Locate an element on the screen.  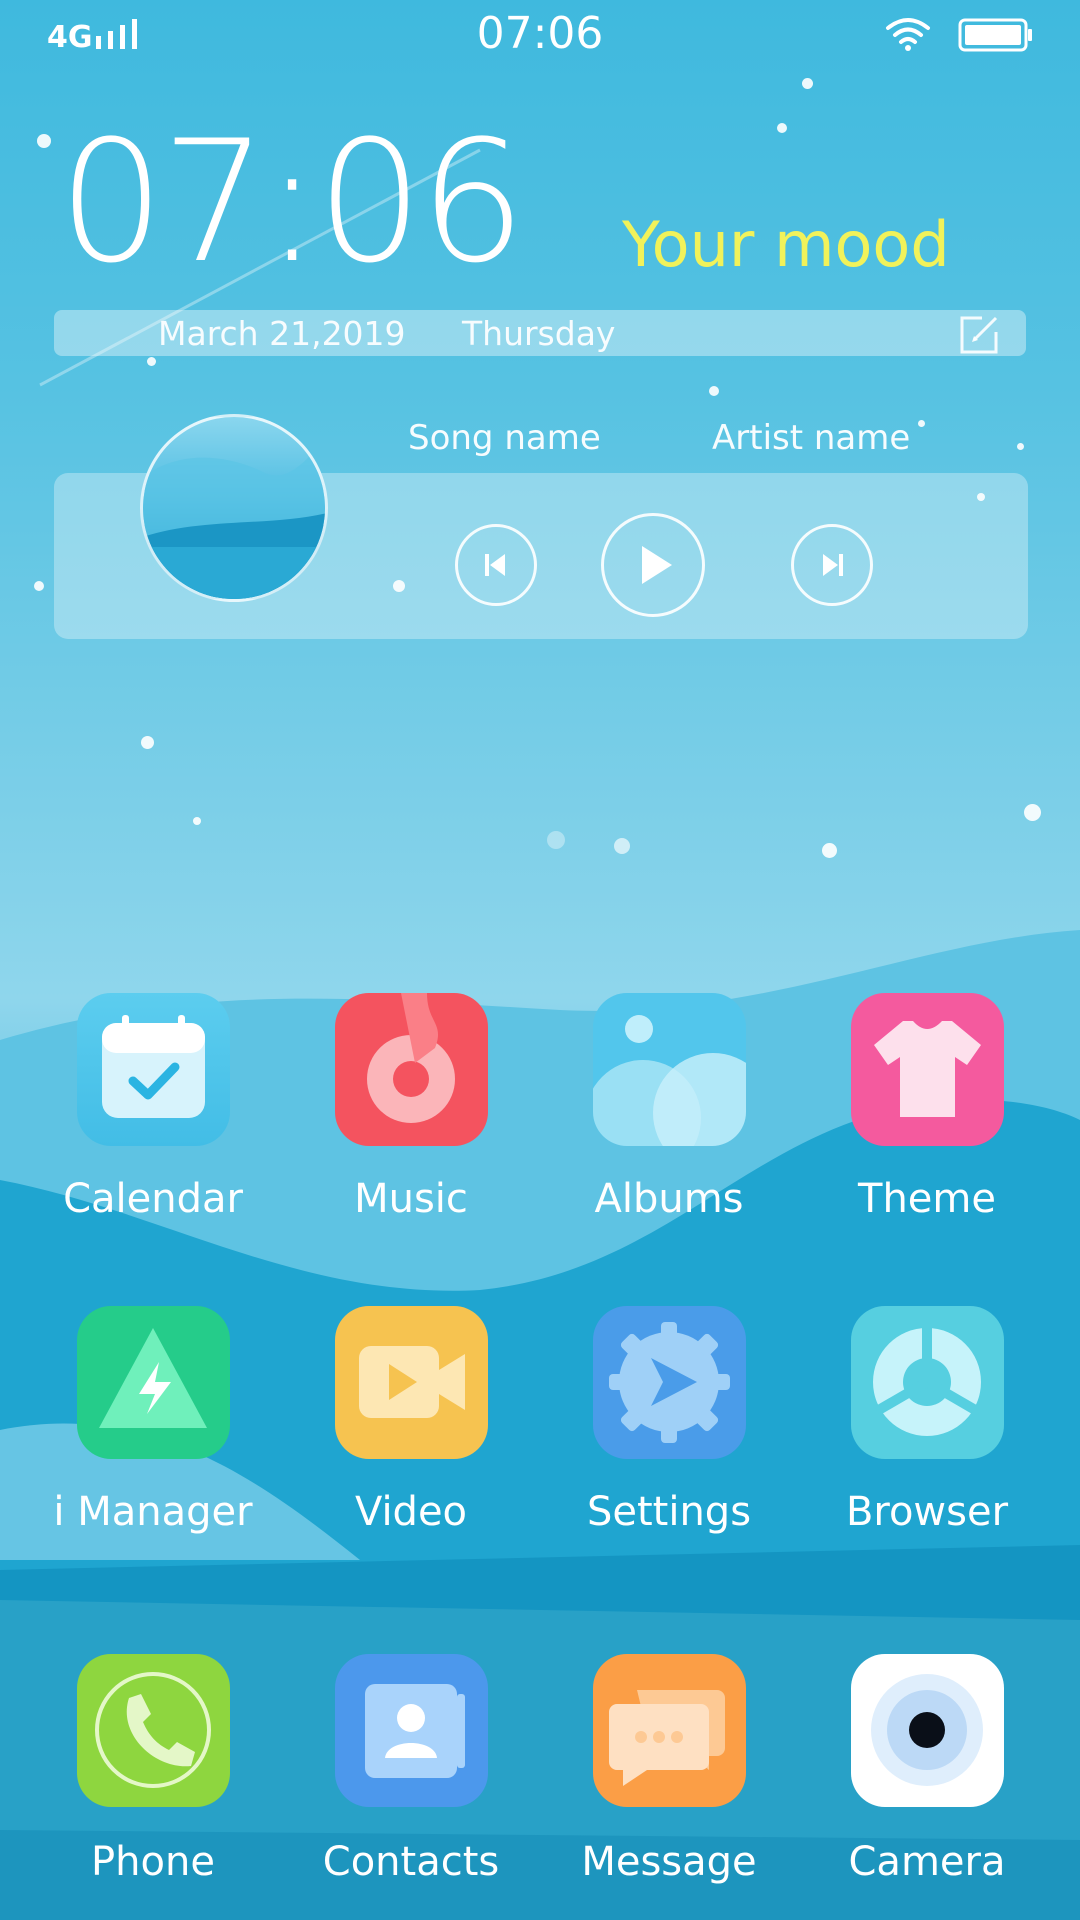
phone-icon is located at coordinates (153, 1730).